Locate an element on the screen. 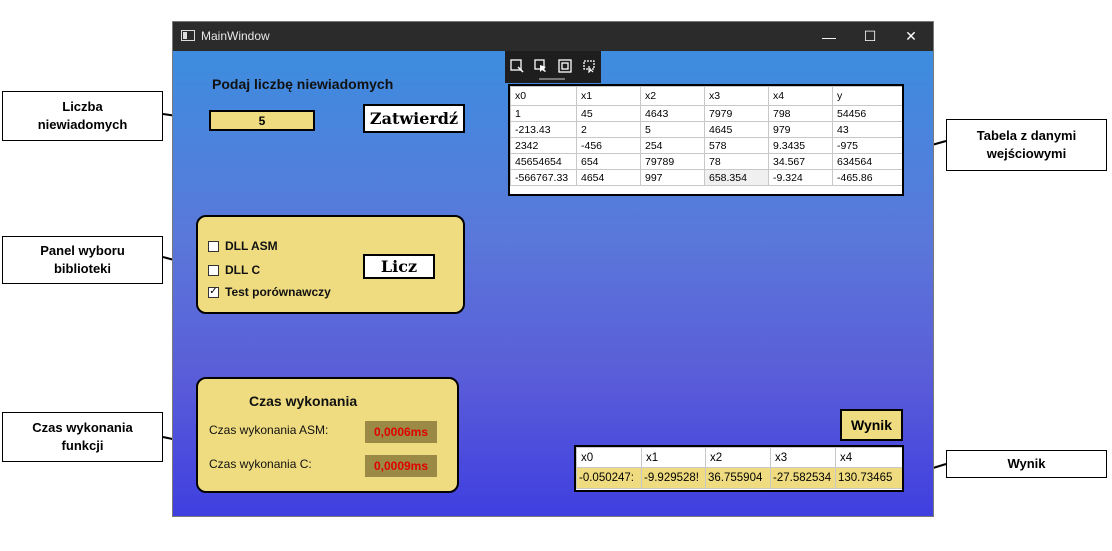 The image size is (1112, 551). table-cell: 45654654 is located at coordinates (543, 161).